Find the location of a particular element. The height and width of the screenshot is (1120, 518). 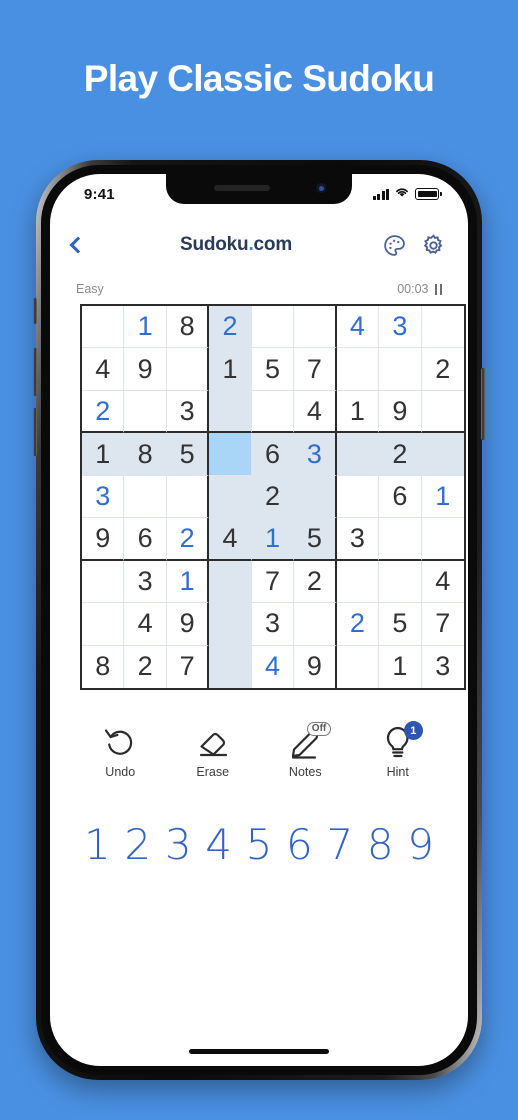

sudoku-cell-r4c9 is located at coordinates (442, 454).